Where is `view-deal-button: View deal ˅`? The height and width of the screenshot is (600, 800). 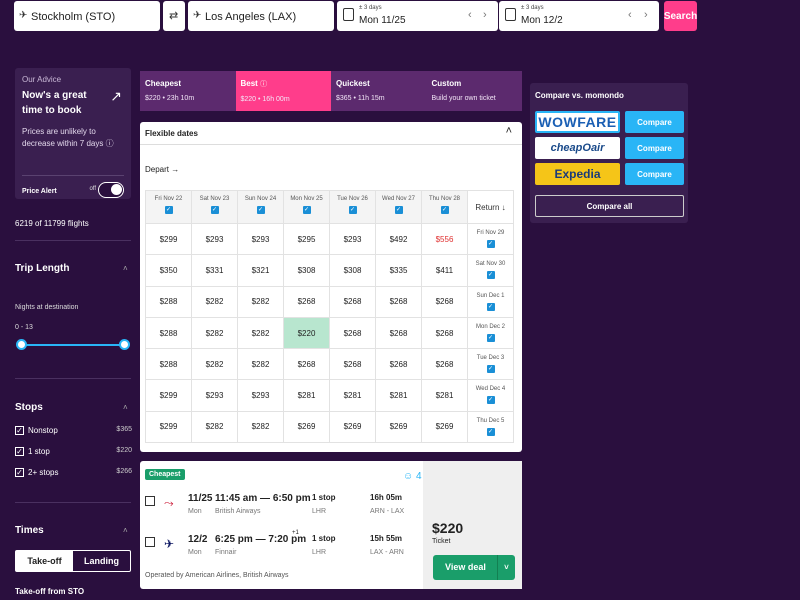 view-deal-button: View deal ˅ is located at coordinates (474, 567).